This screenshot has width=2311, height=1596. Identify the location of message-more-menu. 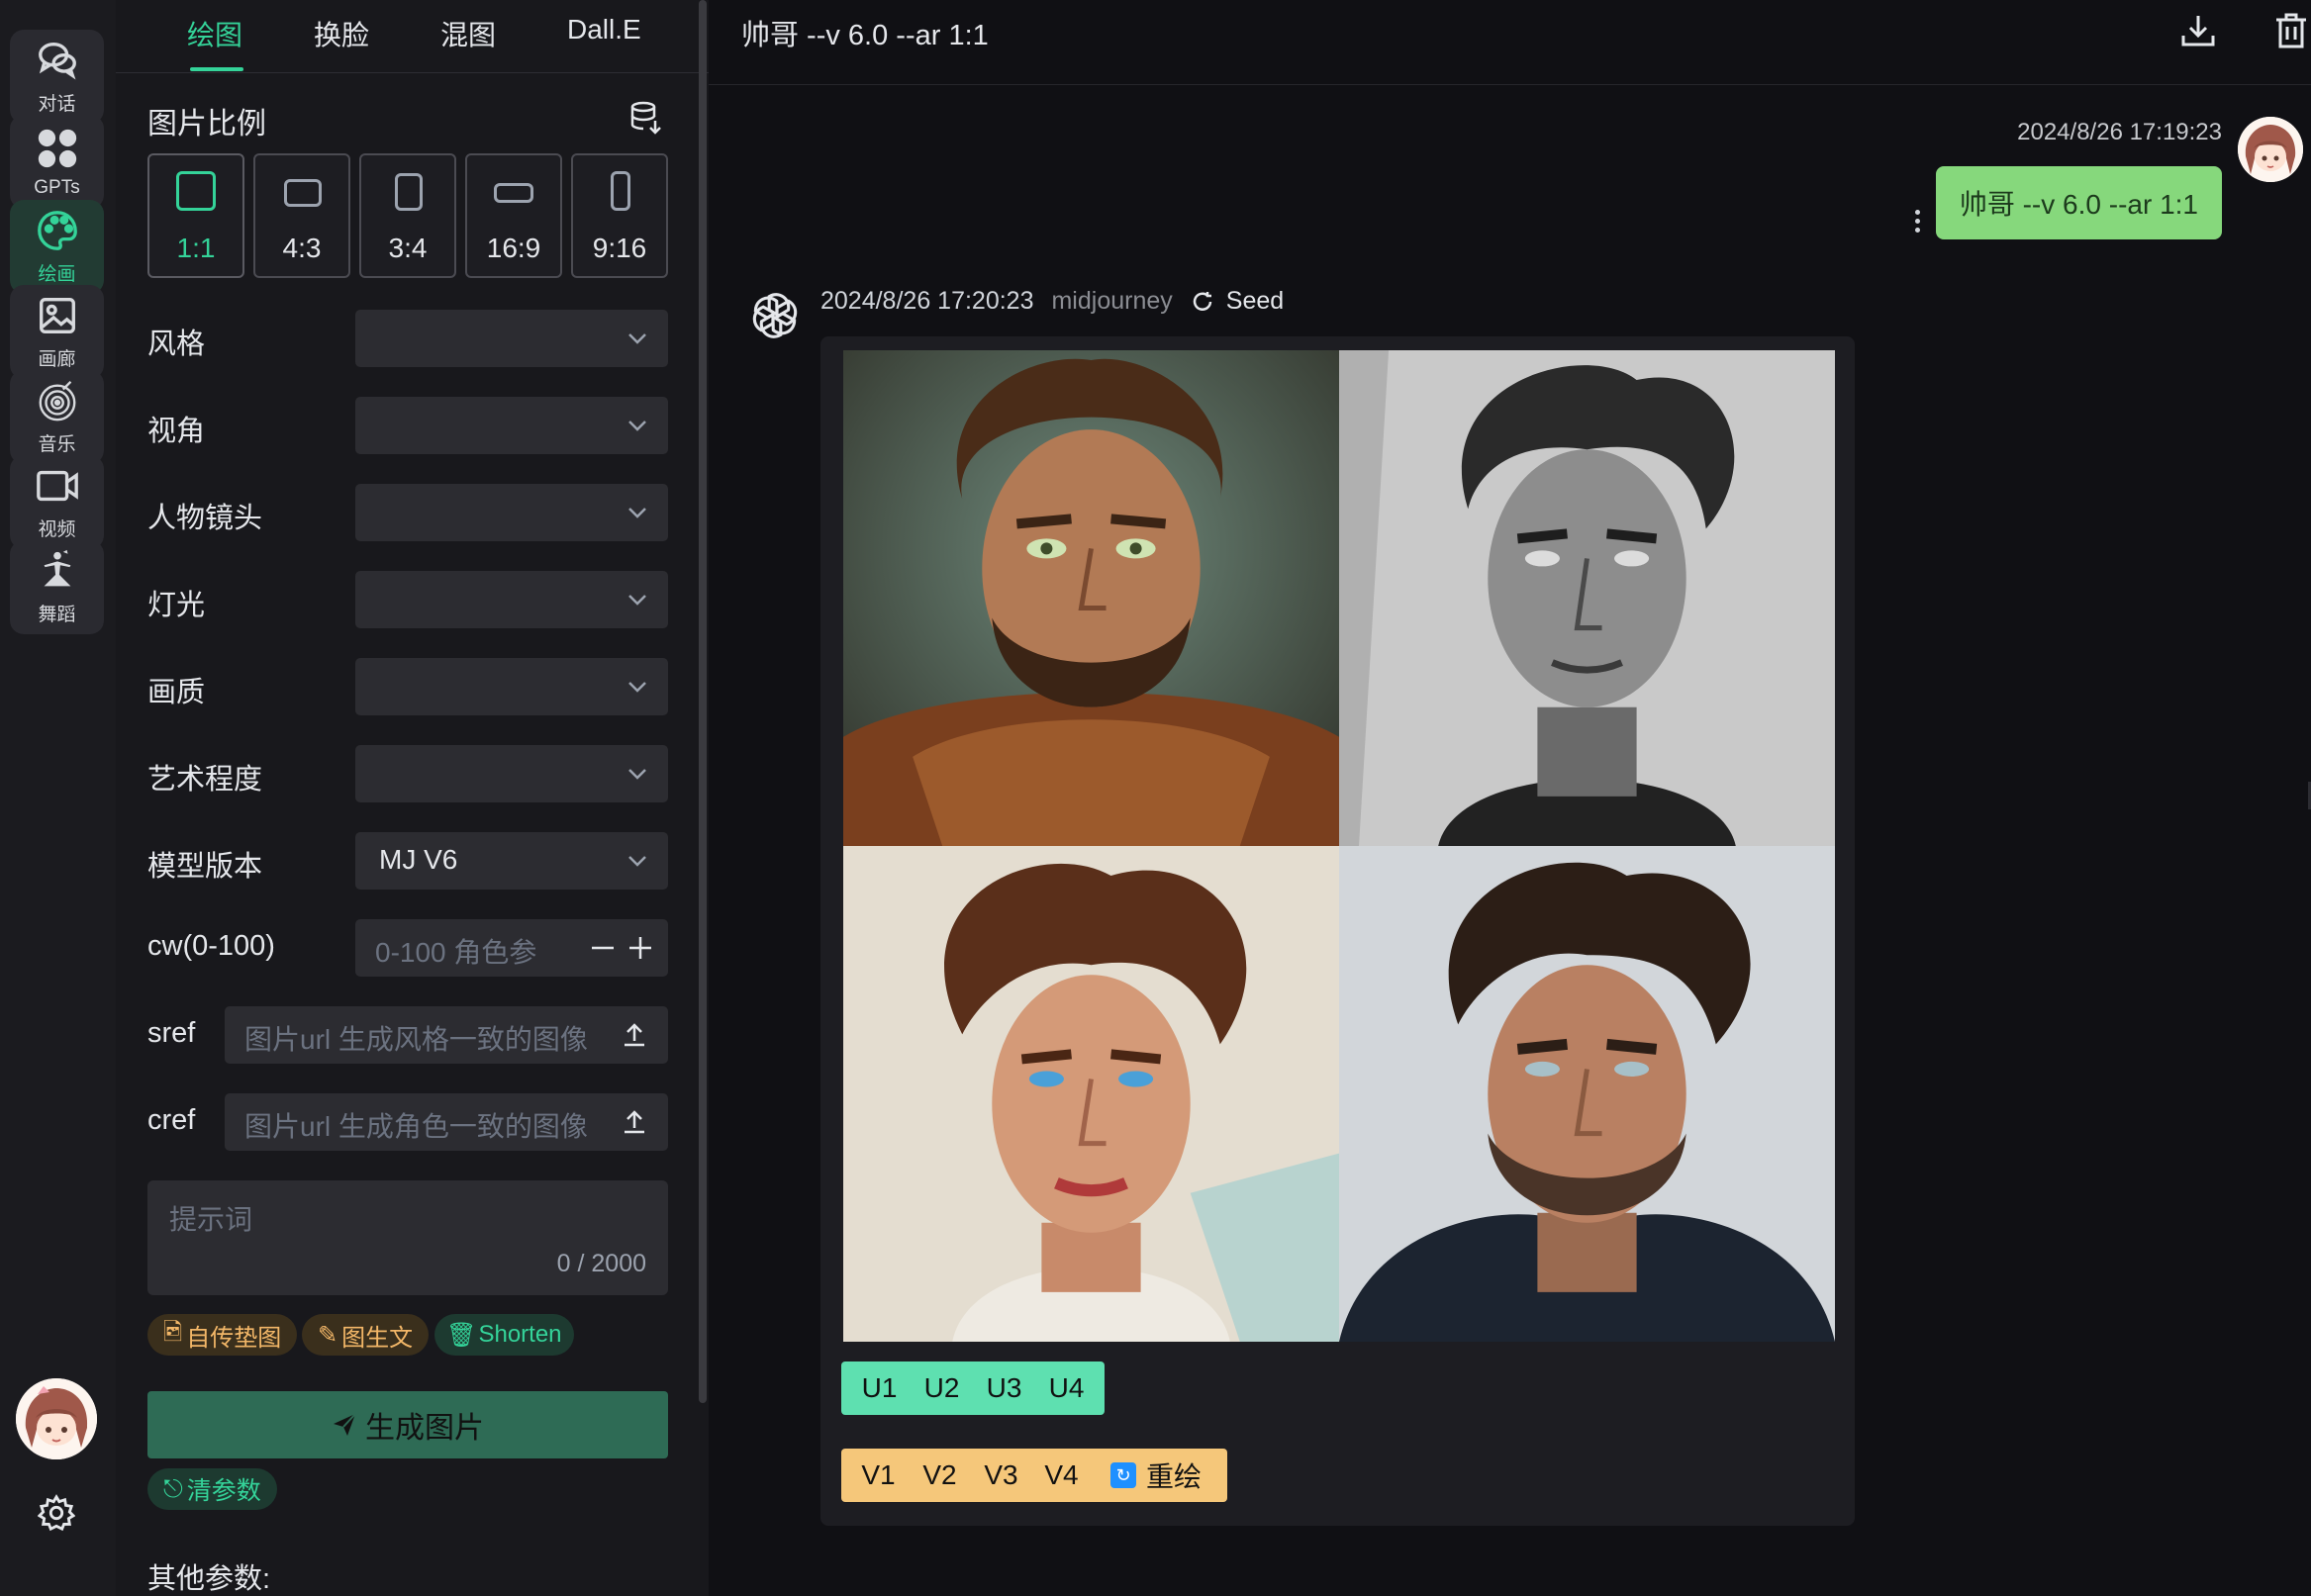
(1917, 223).